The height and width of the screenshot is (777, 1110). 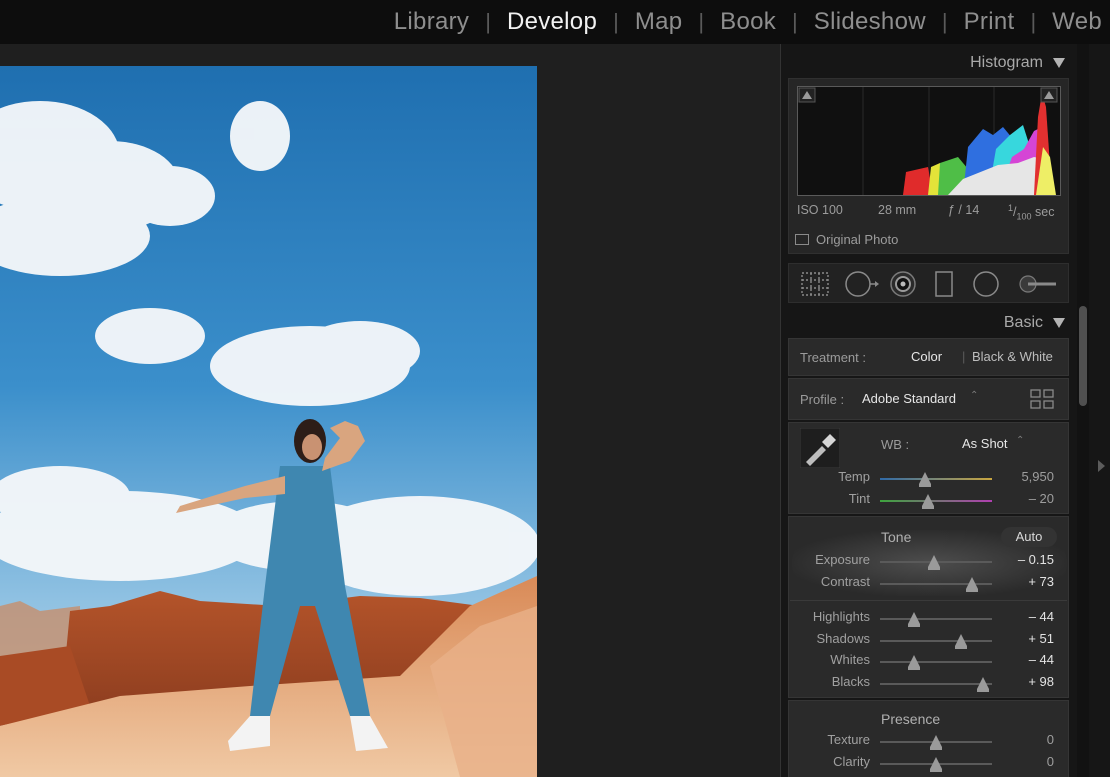 What do you see at coordinates (1041, 581) in the screenshot?
I see `contrast-value: + 73` at bounding box center [1041, 581].